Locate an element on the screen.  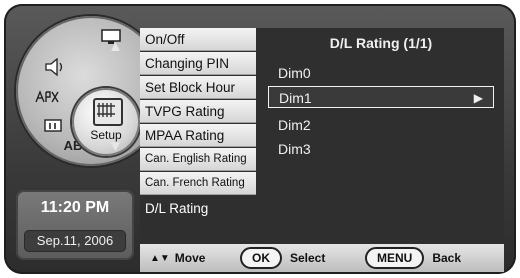
option-dim1: Dim1 ▶ is located at coordinates (381, 97).